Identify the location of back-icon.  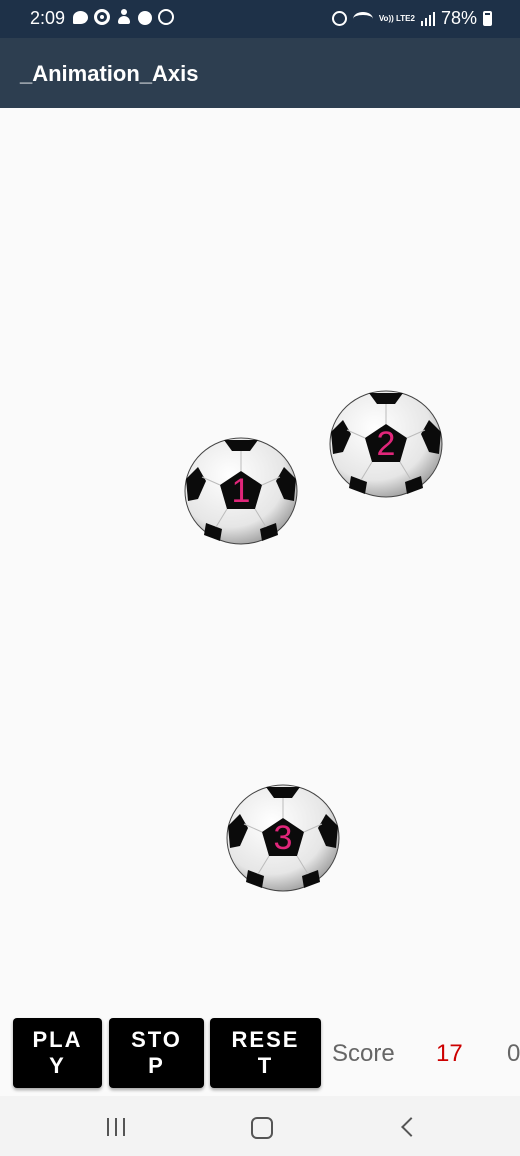
(409, 1127).